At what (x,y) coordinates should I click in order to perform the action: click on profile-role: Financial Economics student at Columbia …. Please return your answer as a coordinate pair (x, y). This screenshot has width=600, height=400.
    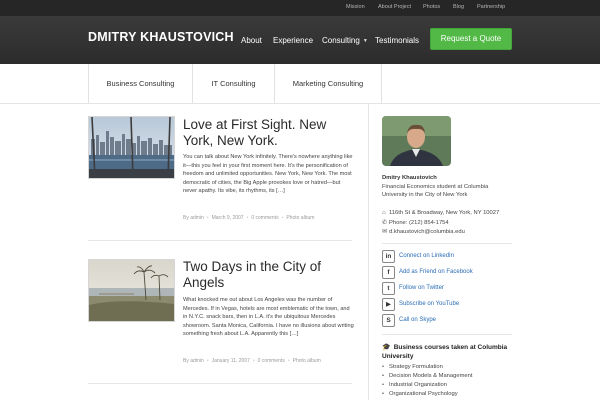
    Looking at the image, I should click on (435, 191).